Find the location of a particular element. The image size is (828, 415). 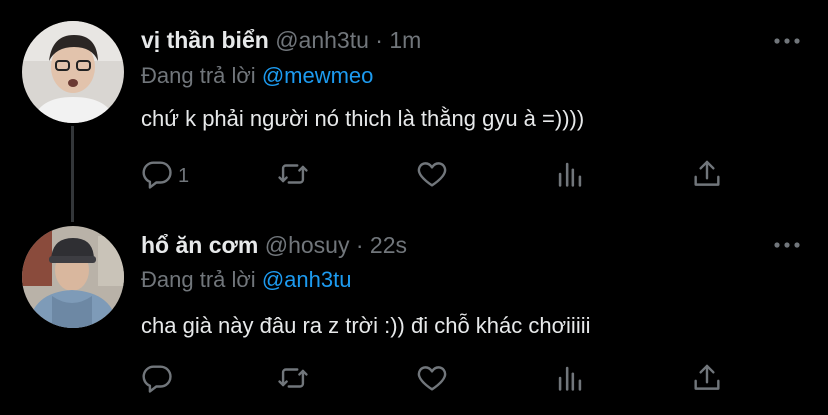

mention-link: @anh3tu is located at coordinates (307, 279).